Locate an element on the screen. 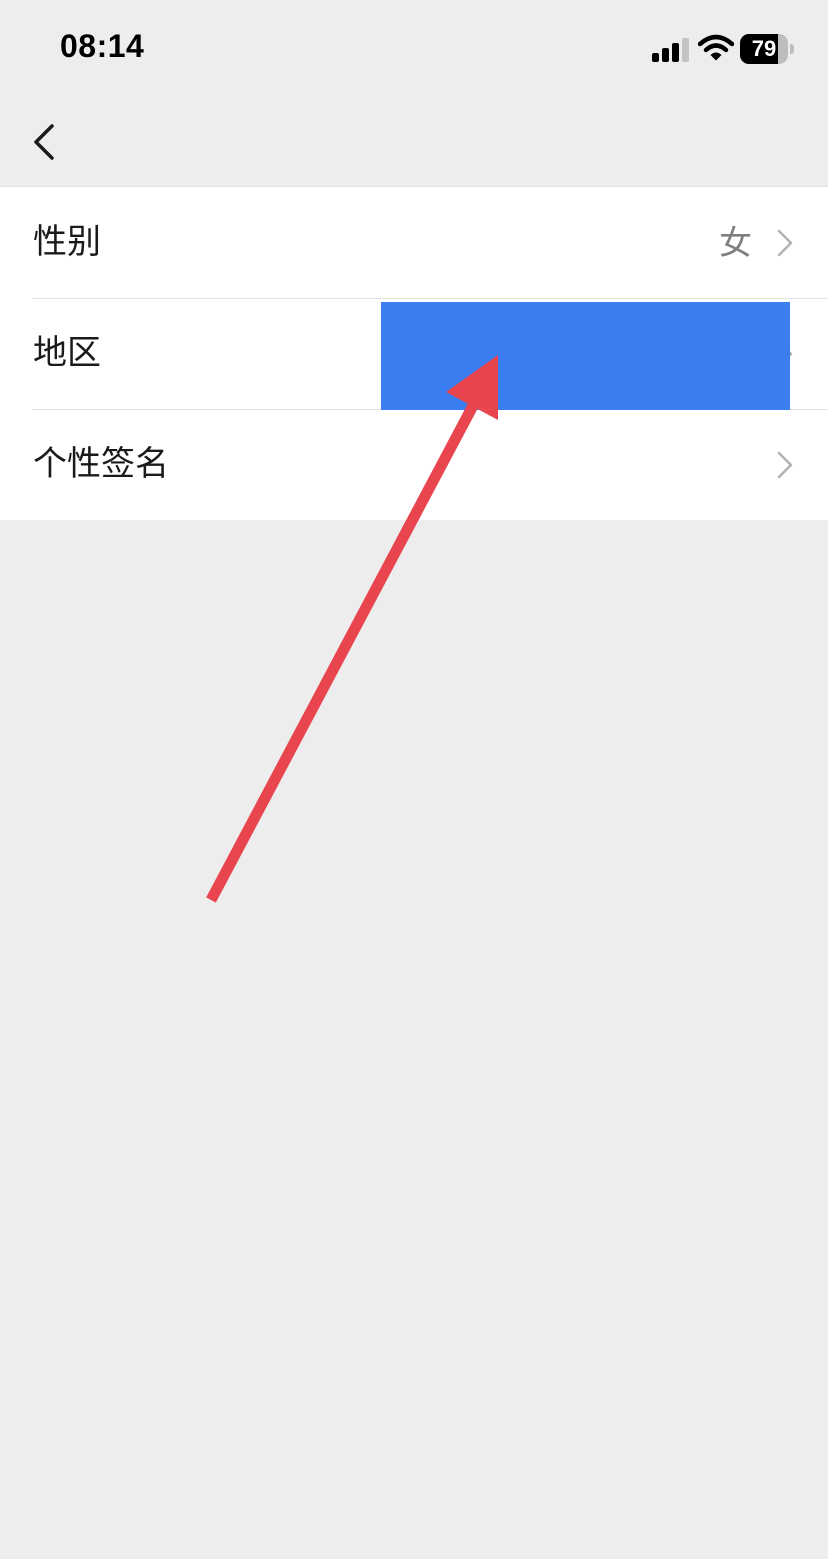 The image size is (828, 1559). battery-tip is located at coordinates (792, 49).